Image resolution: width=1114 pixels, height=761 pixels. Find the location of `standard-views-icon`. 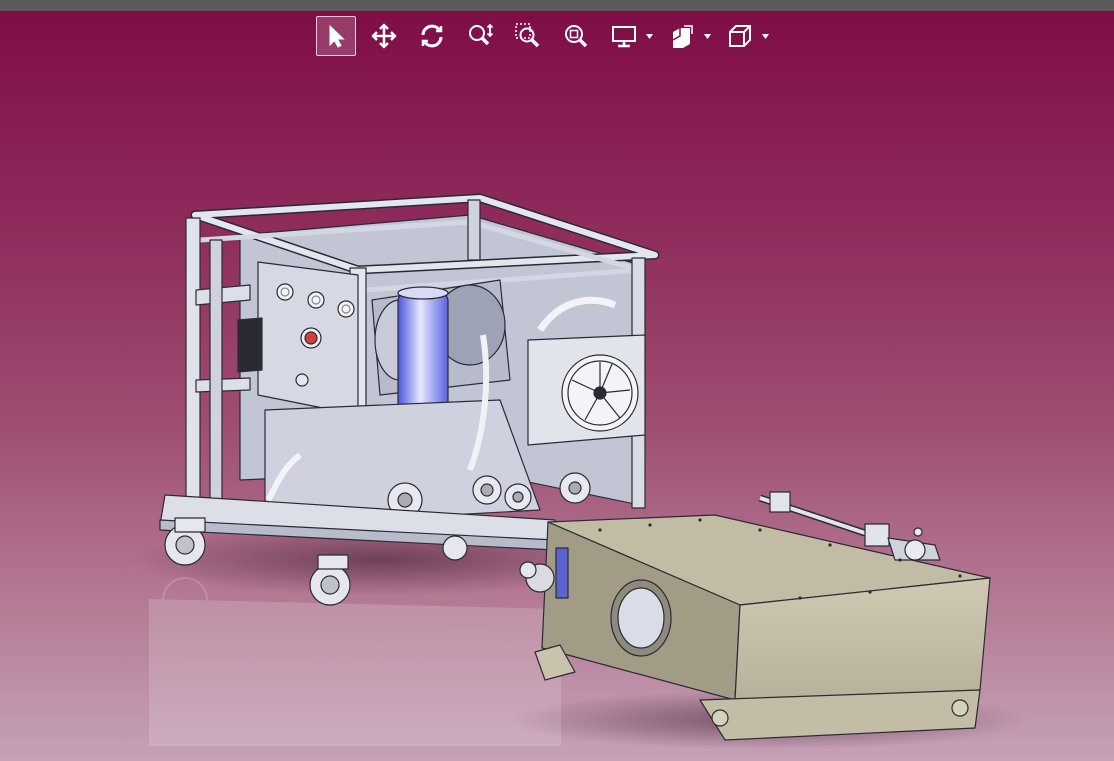

standard-views-icon is located at coordinates (740, 36).